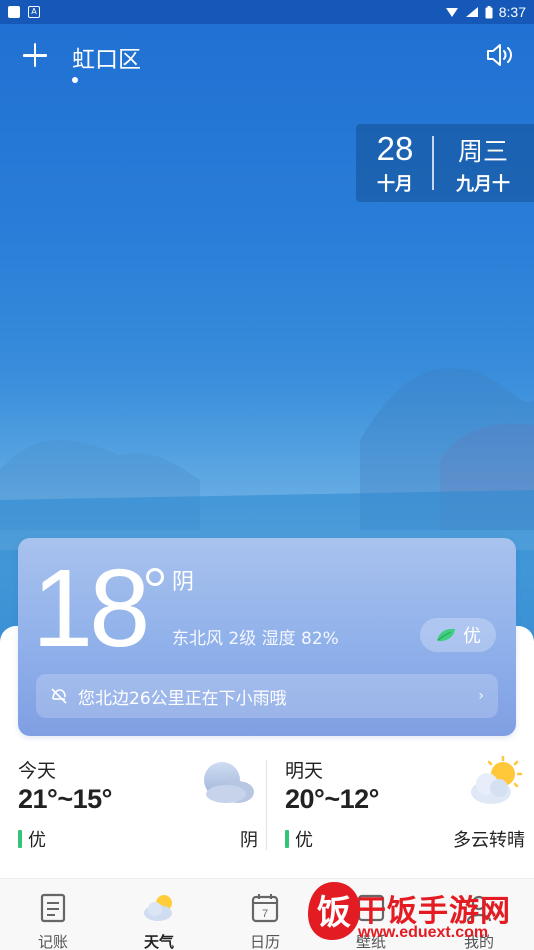  What do you see at coordinates (481, 696) in the screenshot?
I see `chevron-right-icon: ›` at bounding box center [481, 696].